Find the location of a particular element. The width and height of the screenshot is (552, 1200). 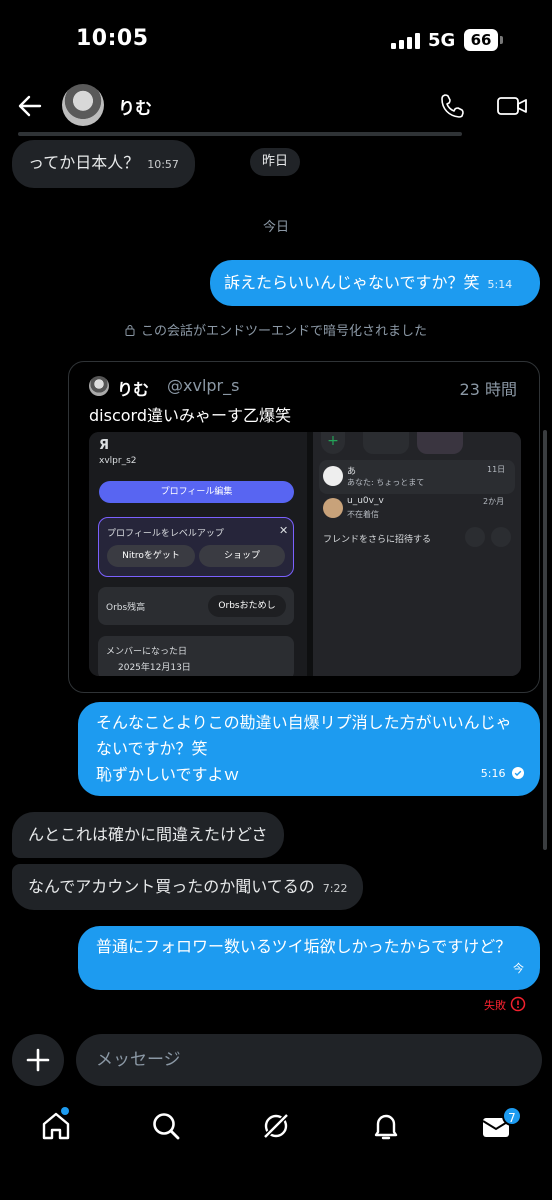

post-author-avatar is located at coordinates (99, 386).